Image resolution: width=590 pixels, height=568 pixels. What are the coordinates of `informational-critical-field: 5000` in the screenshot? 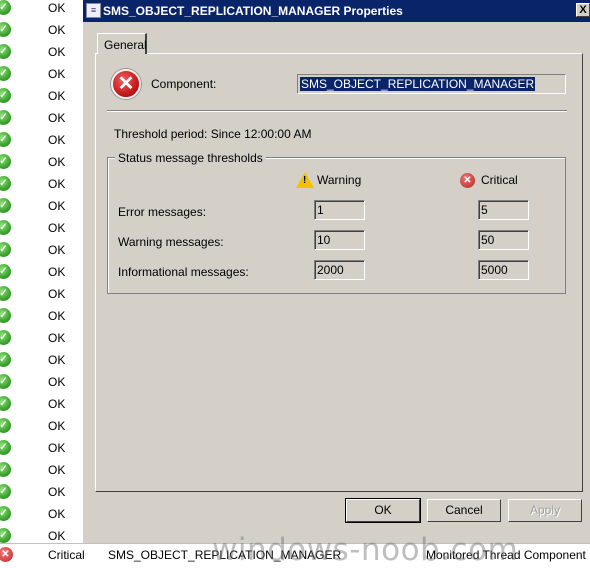 It's located at (503, 270).